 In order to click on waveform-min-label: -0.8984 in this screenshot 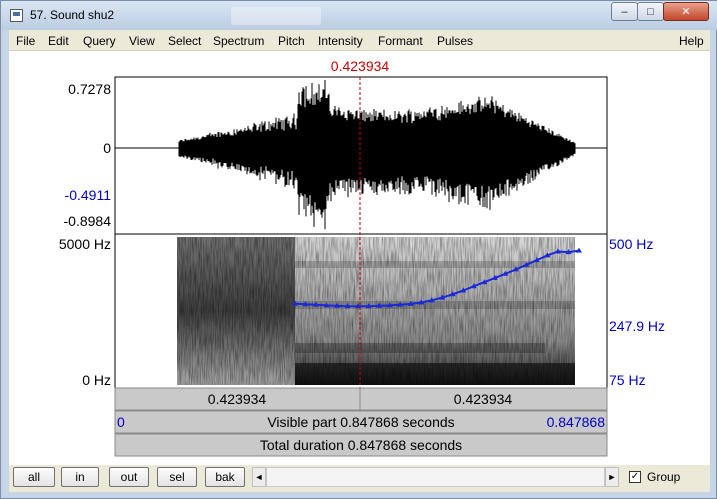, I will do `click(88, 221)`.